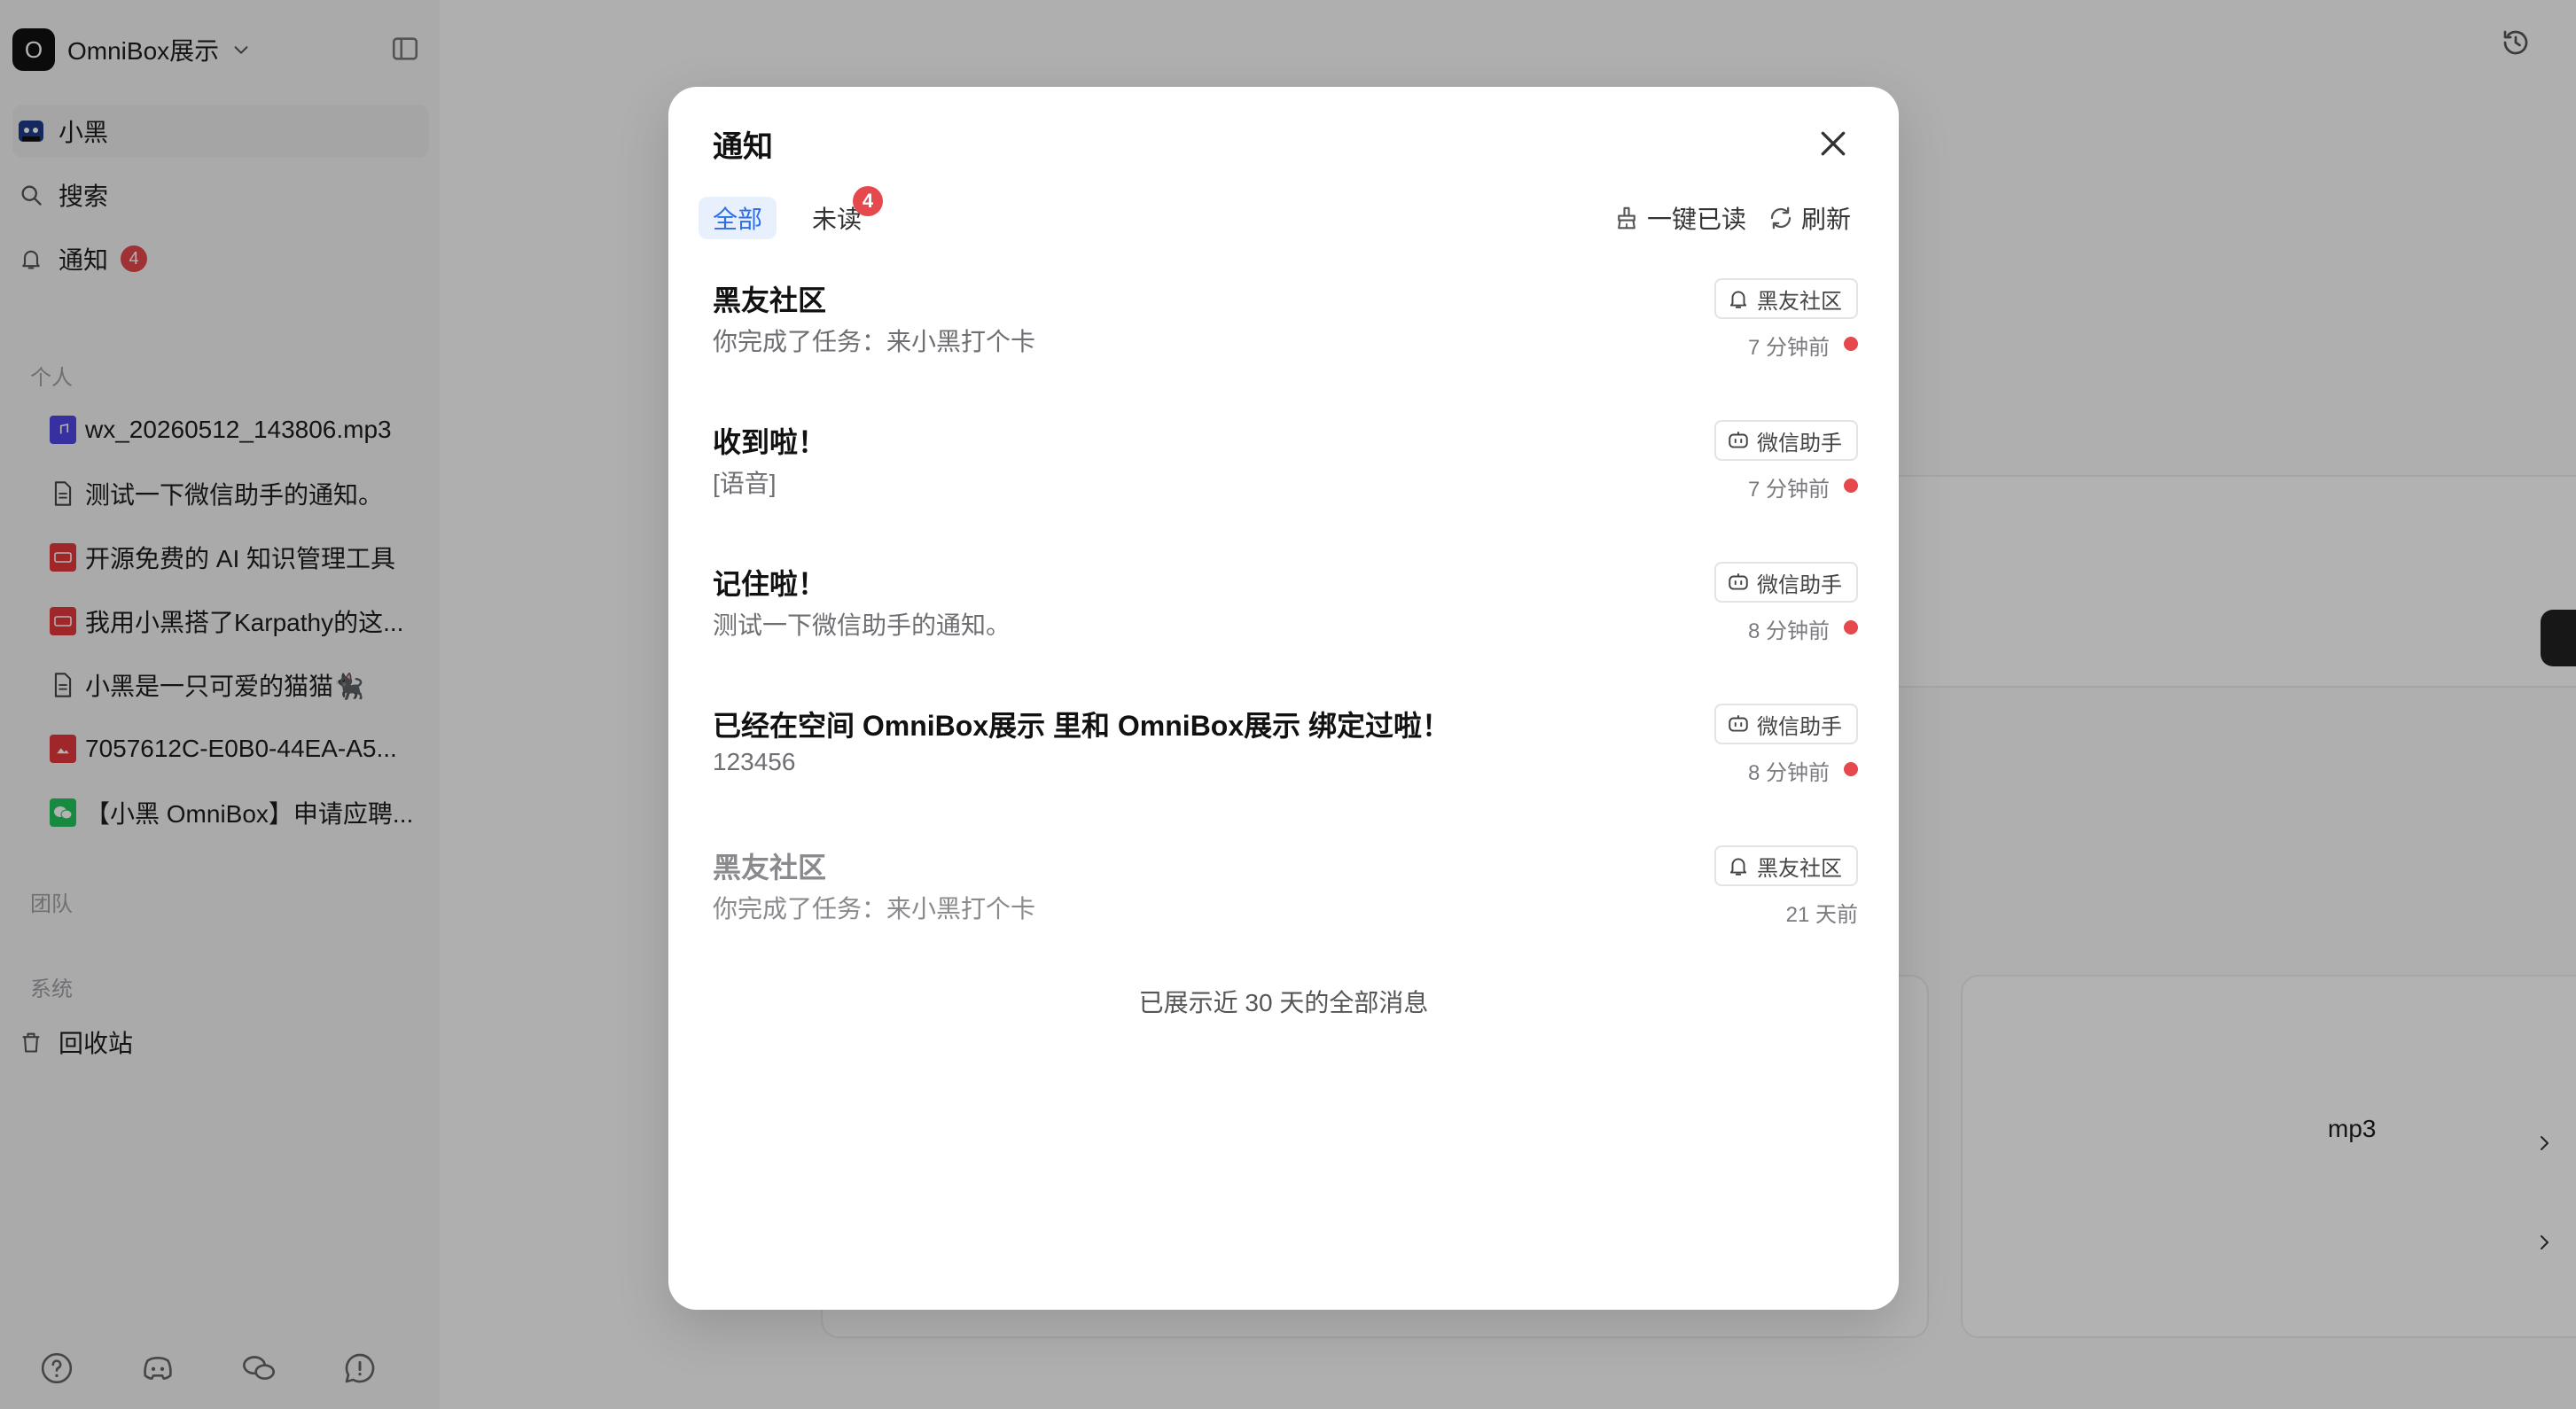 The height and width of the screenshot is (1409, 2576). What do you see at coordinates (1285, 477) in the screenshot?
I see `notification-item: 收到啦！ [语音] 微信助手 7 分钟前` at bounding box center [1285, 477].